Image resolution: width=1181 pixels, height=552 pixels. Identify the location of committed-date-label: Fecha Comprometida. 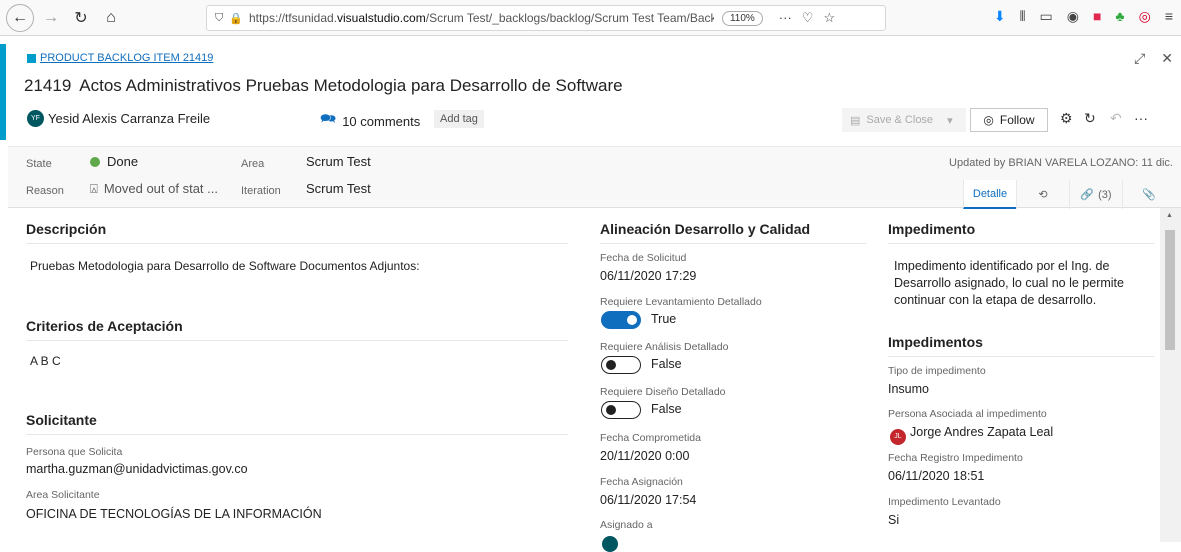
(650, 438).